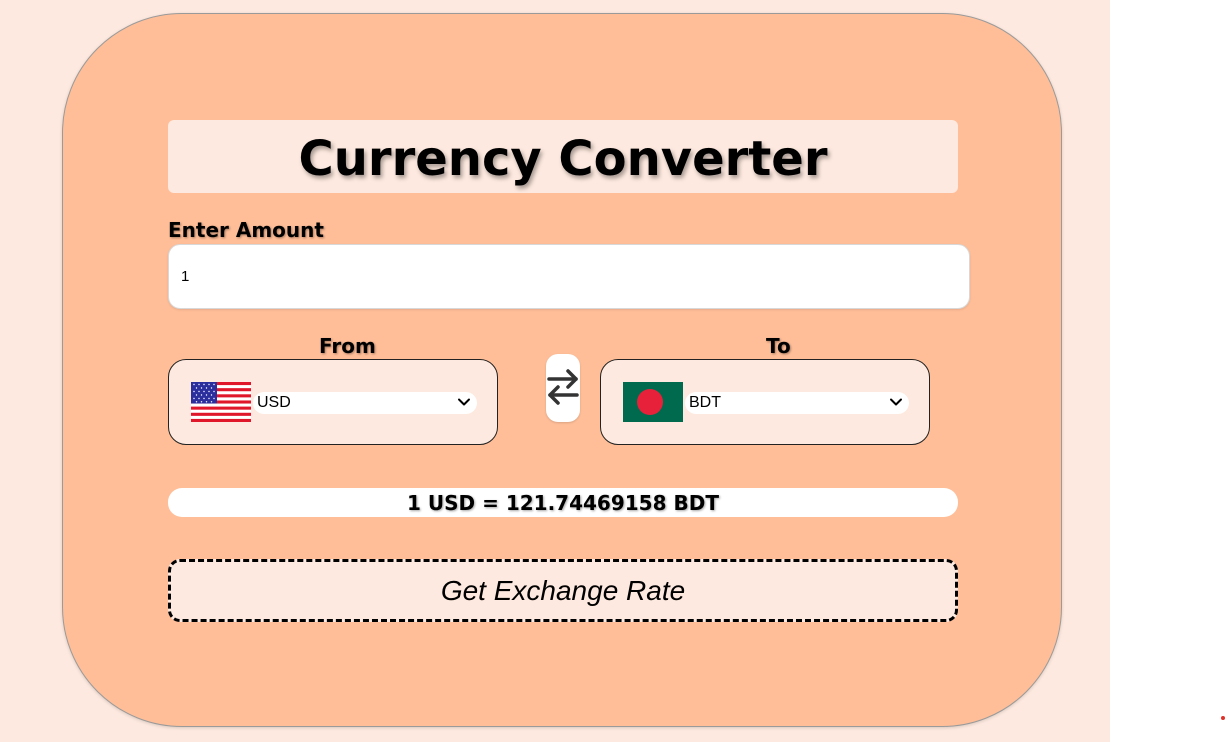  Describe the element at coordinates (365, 403) in the screenshot. I see `from-currency-select: USD` at that location.